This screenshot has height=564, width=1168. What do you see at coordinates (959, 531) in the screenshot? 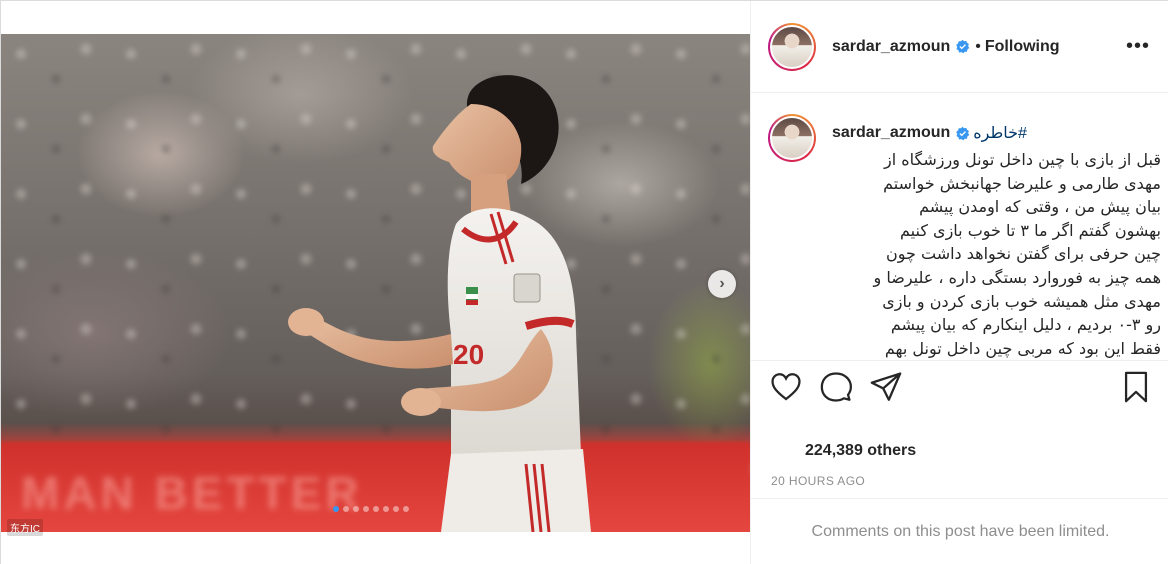
I see `comments-limited-notice: Comments on this post have been limited.` at bounding box center [959, 531].